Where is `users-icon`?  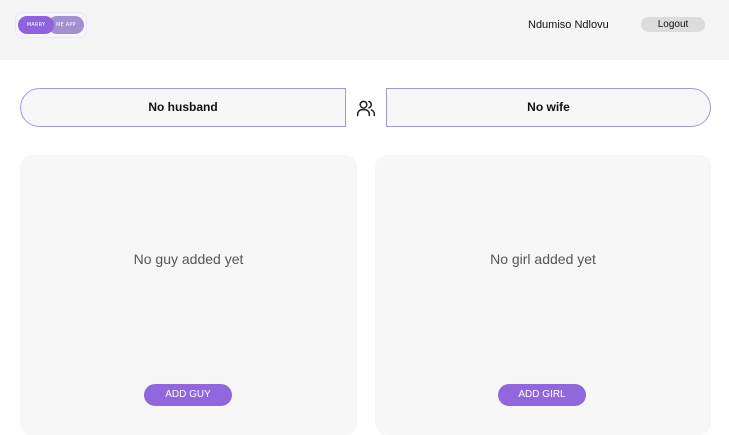
users-icon is located at coordinates (366, 108).